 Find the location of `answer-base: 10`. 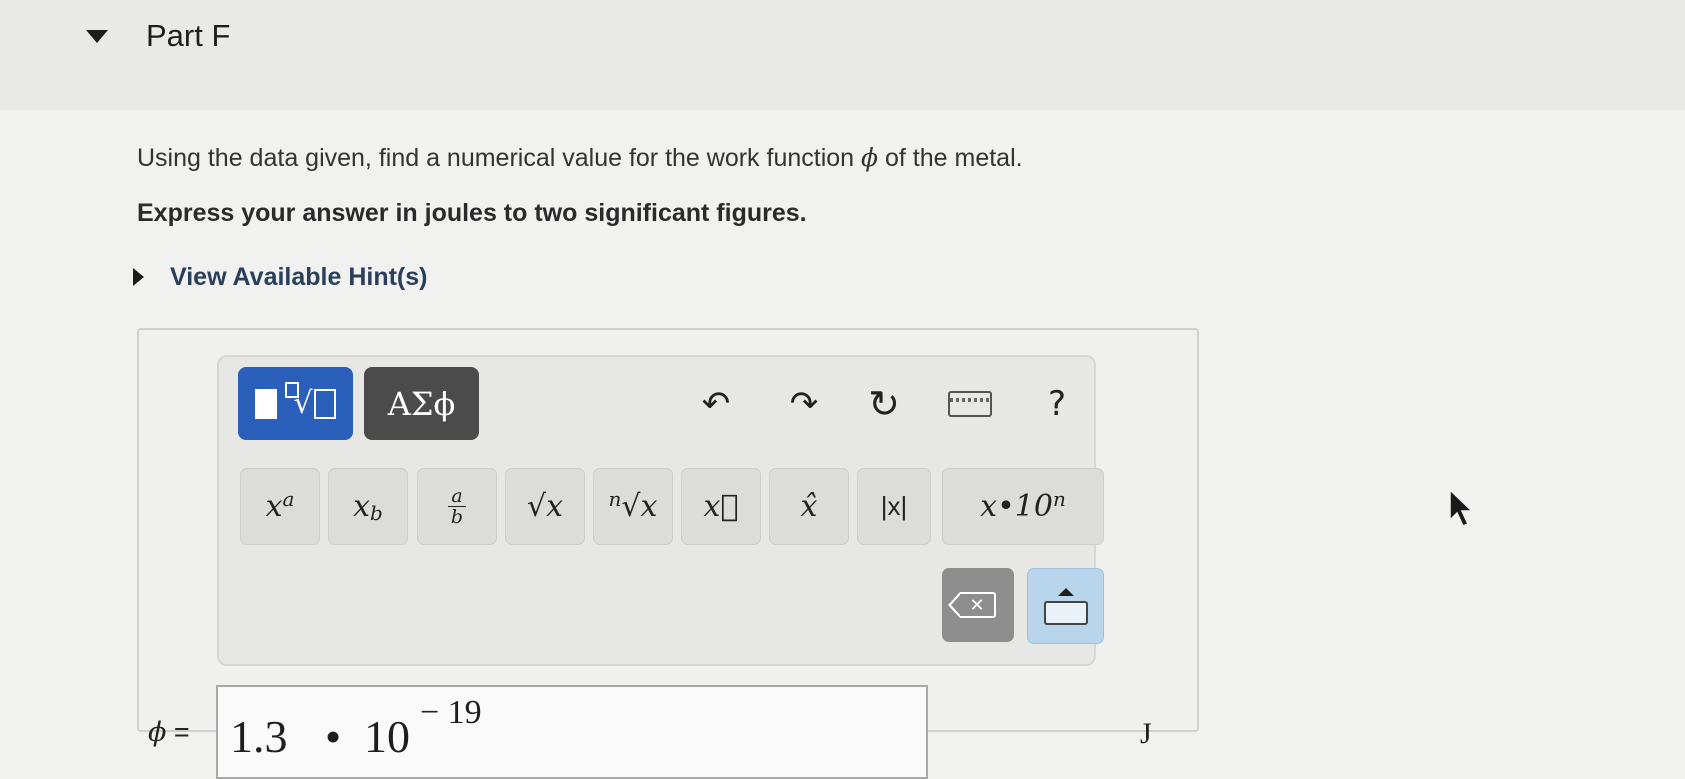

answer-base: 10 is located at coordinates (387, 736).